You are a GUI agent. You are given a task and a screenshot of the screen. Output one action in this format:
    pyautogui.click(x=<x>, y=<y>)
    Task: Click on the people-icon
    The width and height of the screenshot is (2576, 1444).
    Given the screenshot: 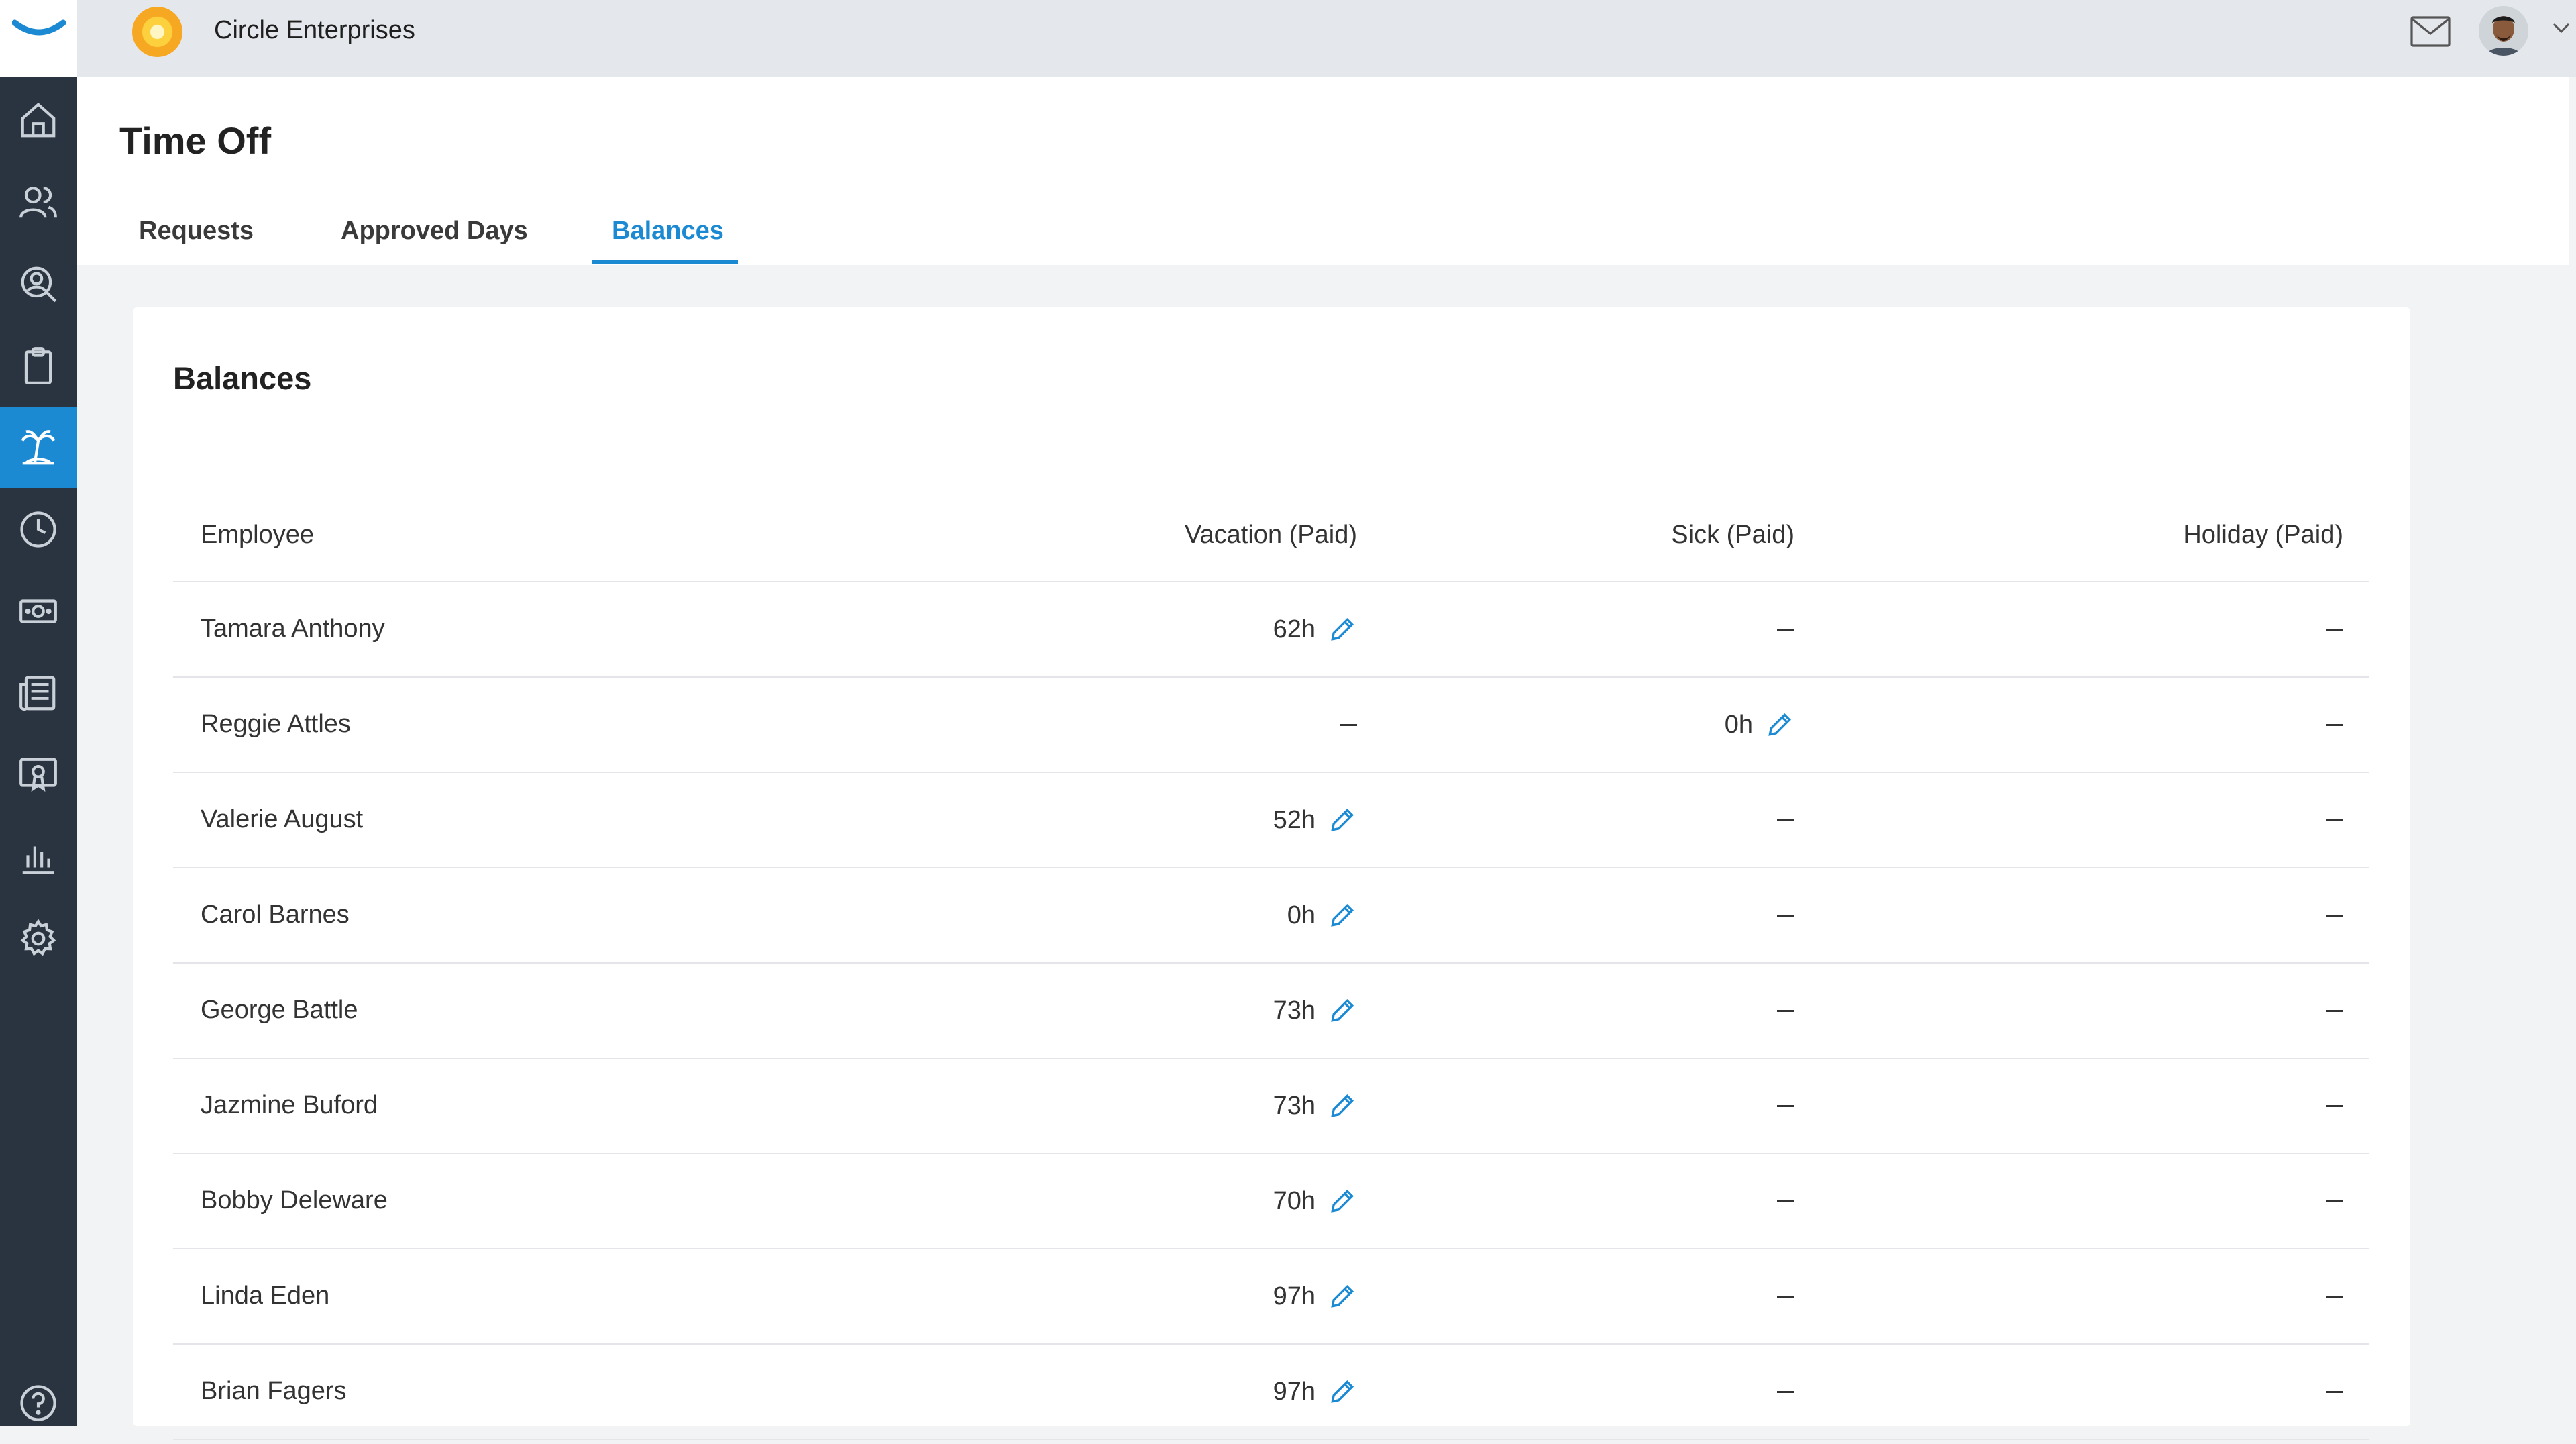 What is the action you would take?
    pyautogui.click(x=38, y=202)
    